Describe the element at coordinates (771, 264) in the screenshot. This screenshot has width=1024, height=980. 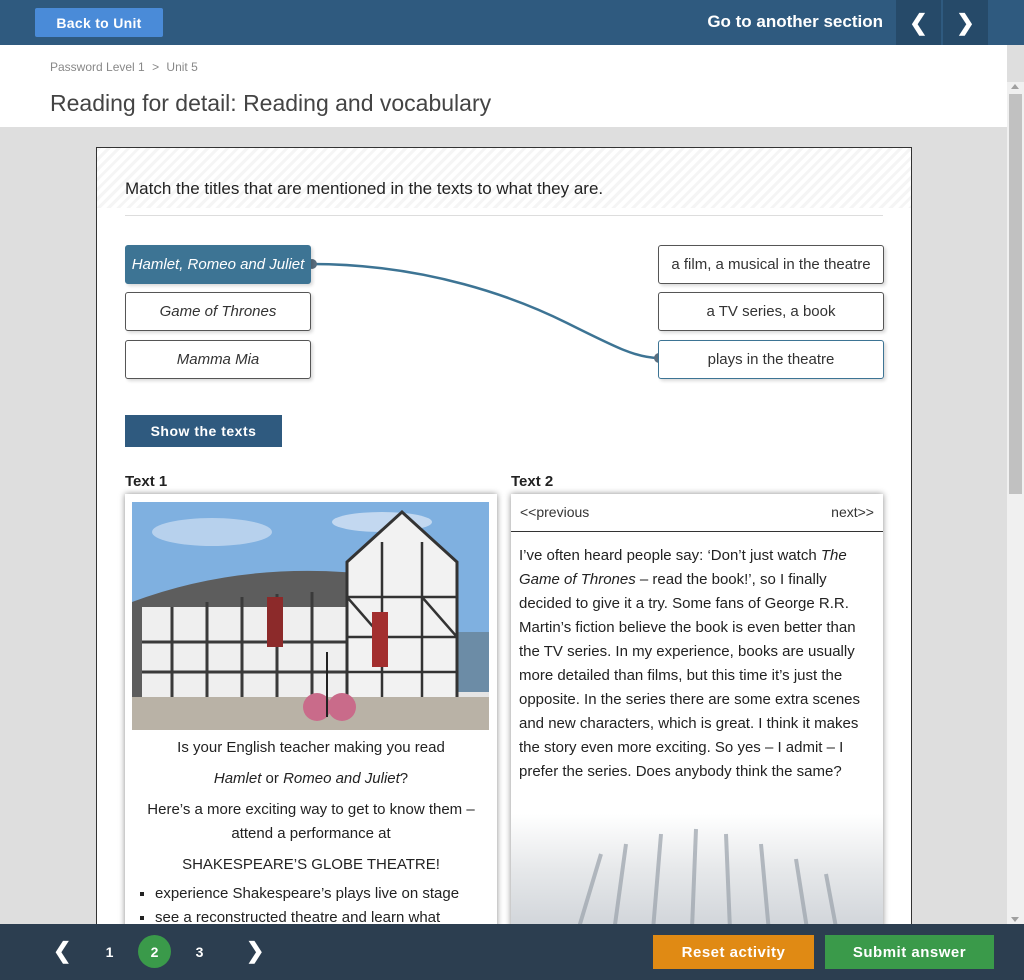
I see `match-right-film-musical: a film, a musical in the theatre` at that location.